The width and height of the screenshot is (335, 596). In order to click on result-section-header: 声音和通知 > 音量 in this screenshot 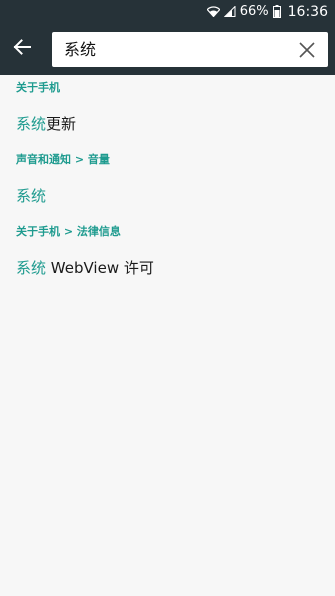, I will do `click(63, 159)`.